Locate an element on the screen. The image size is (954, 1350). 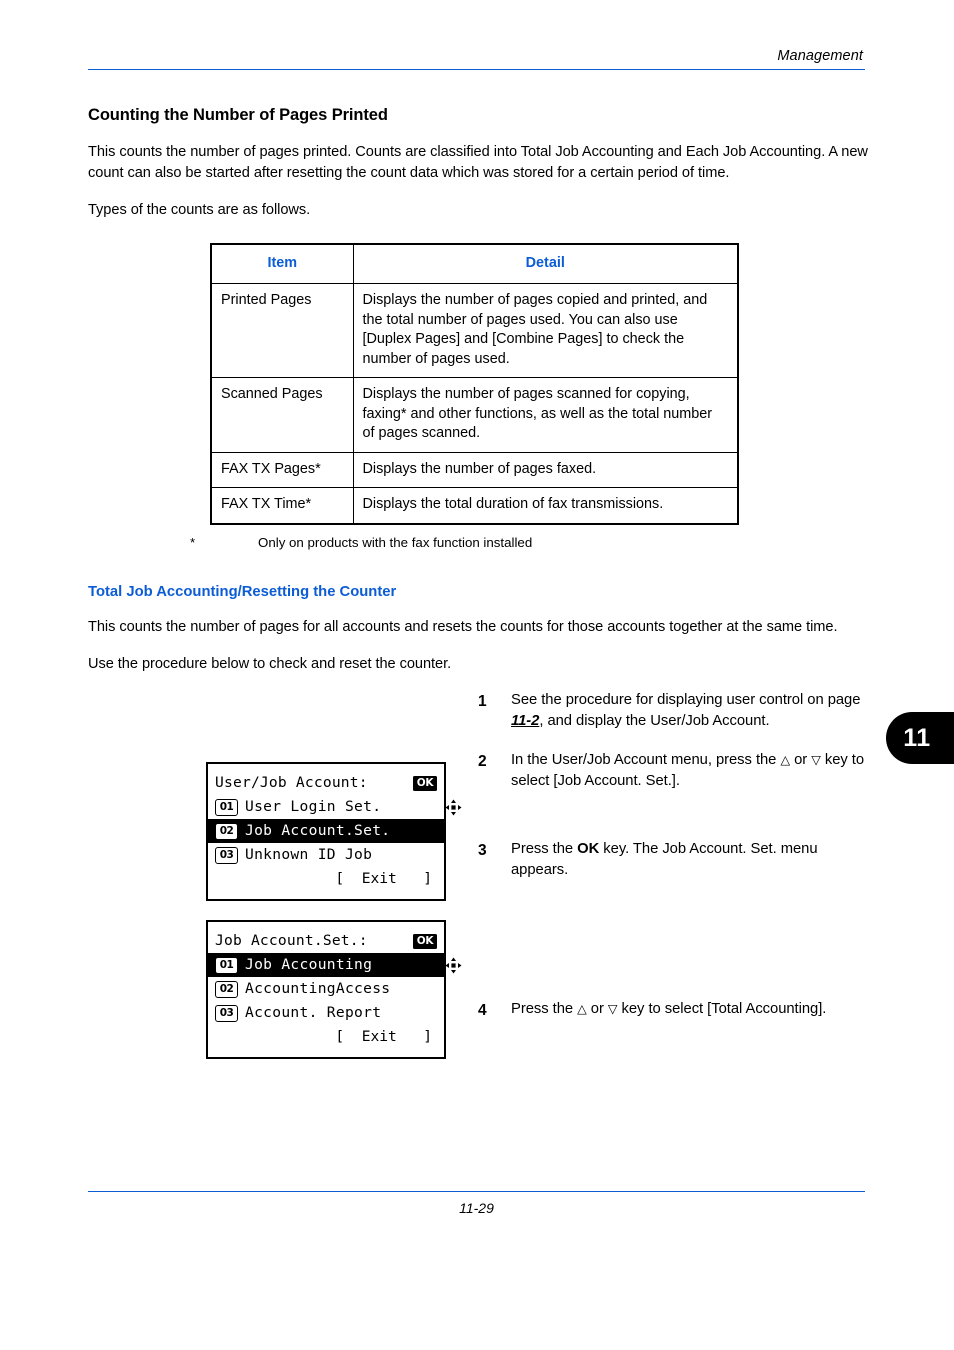
cell-item: Printed Pages is located at coordinates (282, 330).